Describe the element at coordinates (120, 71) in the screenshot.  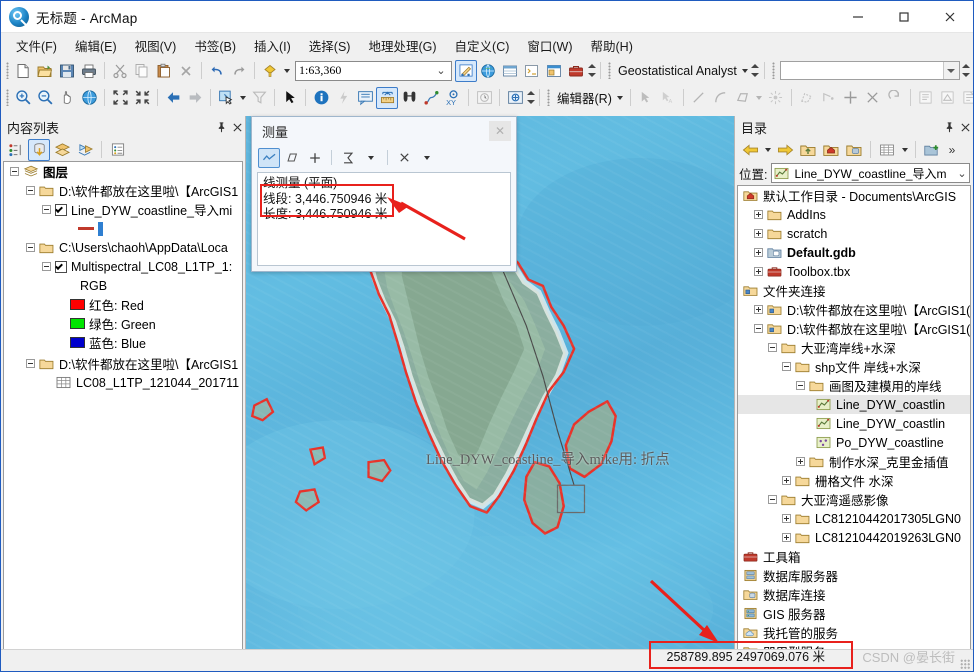
I see `cut-icon` at that location.